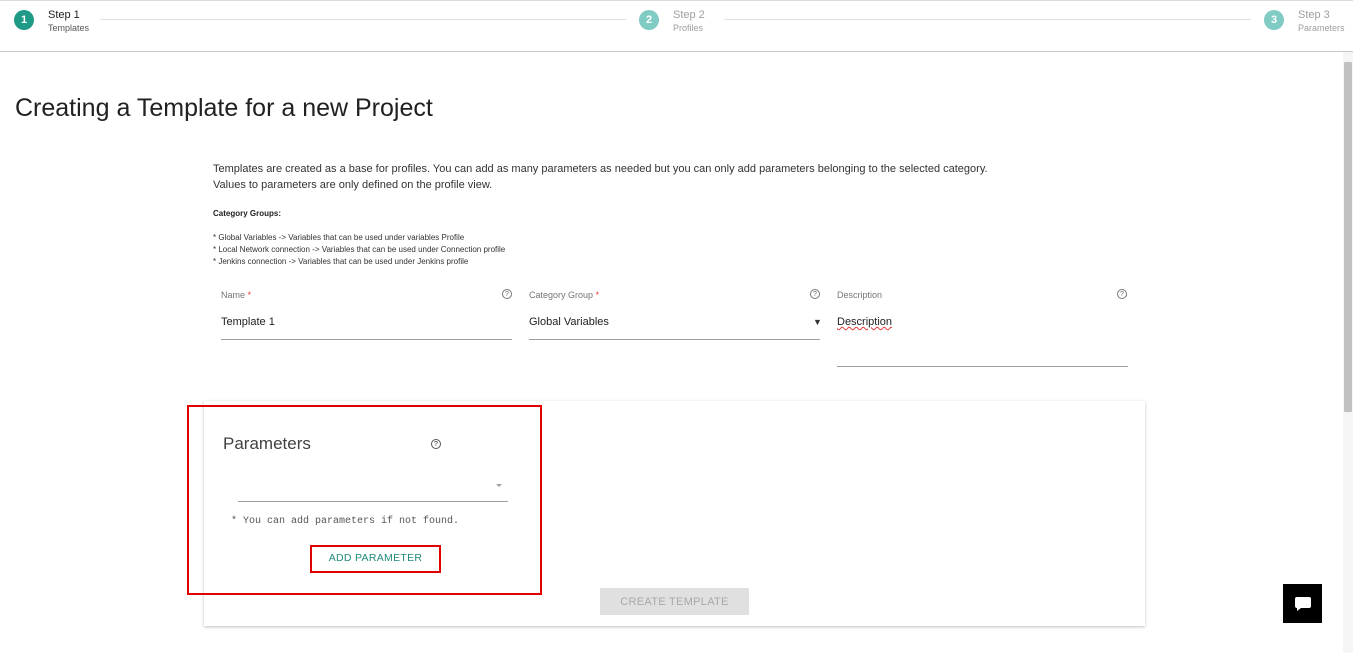  I want to click on description-field: Description ? Description, so click(982, 328).